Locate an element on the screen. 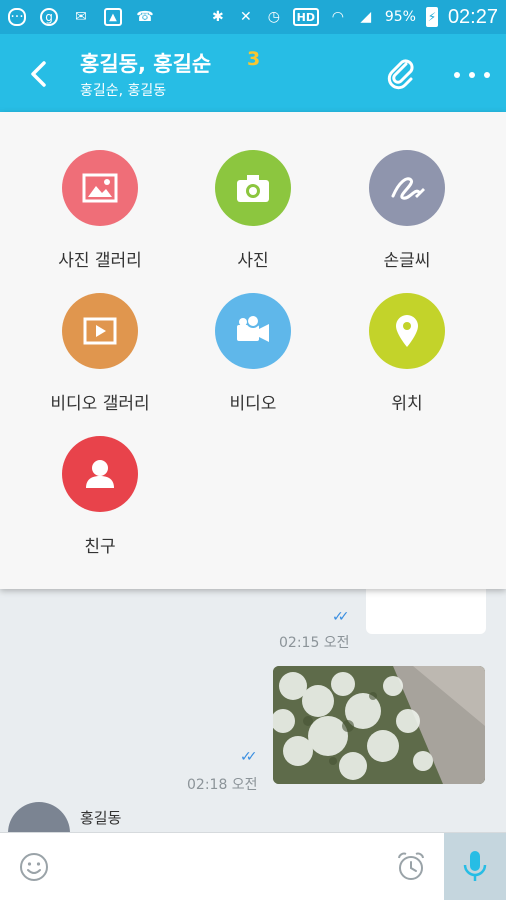 Image resolution: width=506 pixels, height=900 pixels. more-options-button is located at coordinates (472, 75).